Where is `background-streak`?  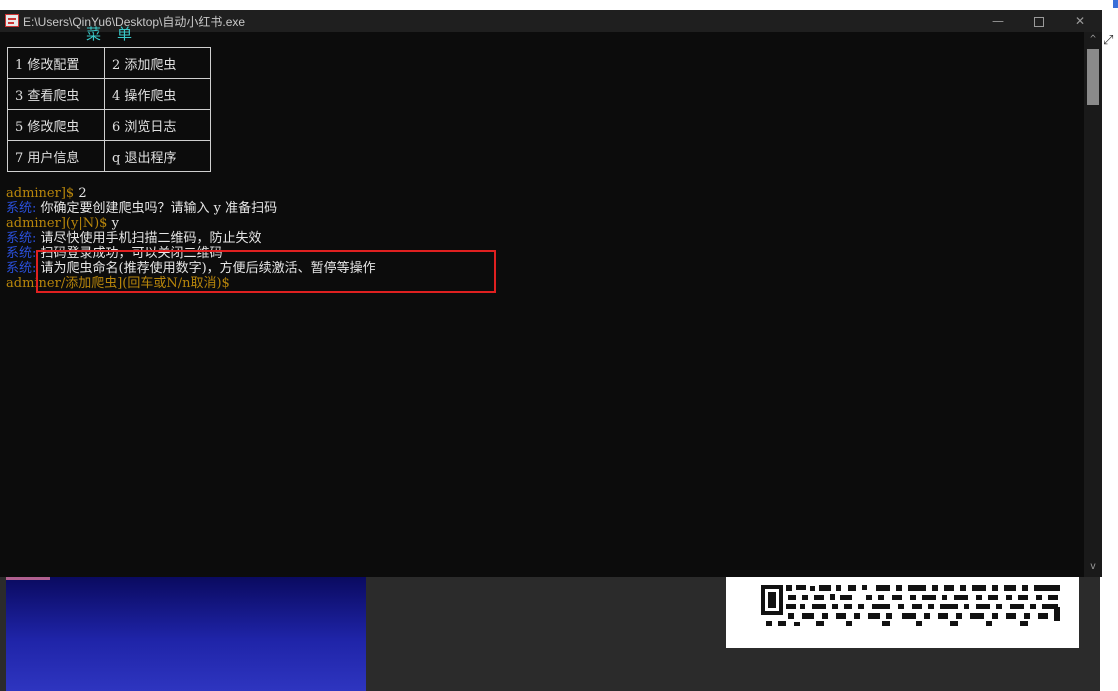
background-streak is located at coordinates (28, 578).